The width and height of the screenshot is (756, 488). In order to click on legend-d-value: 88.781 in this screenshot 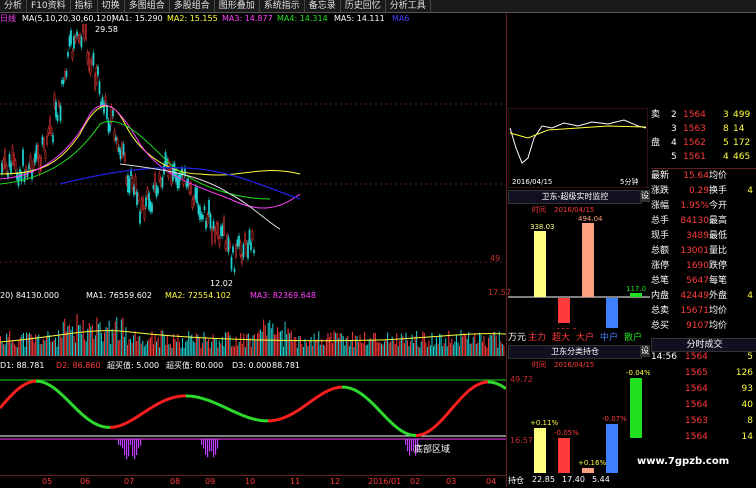, I will do `click(286, 366)`.